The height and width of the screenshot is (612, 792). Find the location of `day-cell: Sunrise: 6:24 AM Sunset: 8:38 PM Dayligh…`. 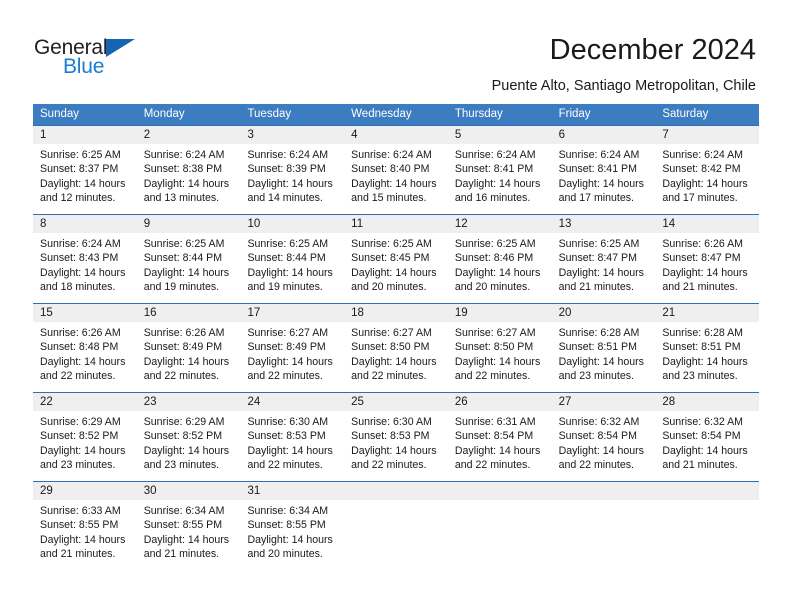

day-cell: Sunrise: 6:24 AM Sunset: 8:38 PM Dayligh… is located at coordinates (189, 179).